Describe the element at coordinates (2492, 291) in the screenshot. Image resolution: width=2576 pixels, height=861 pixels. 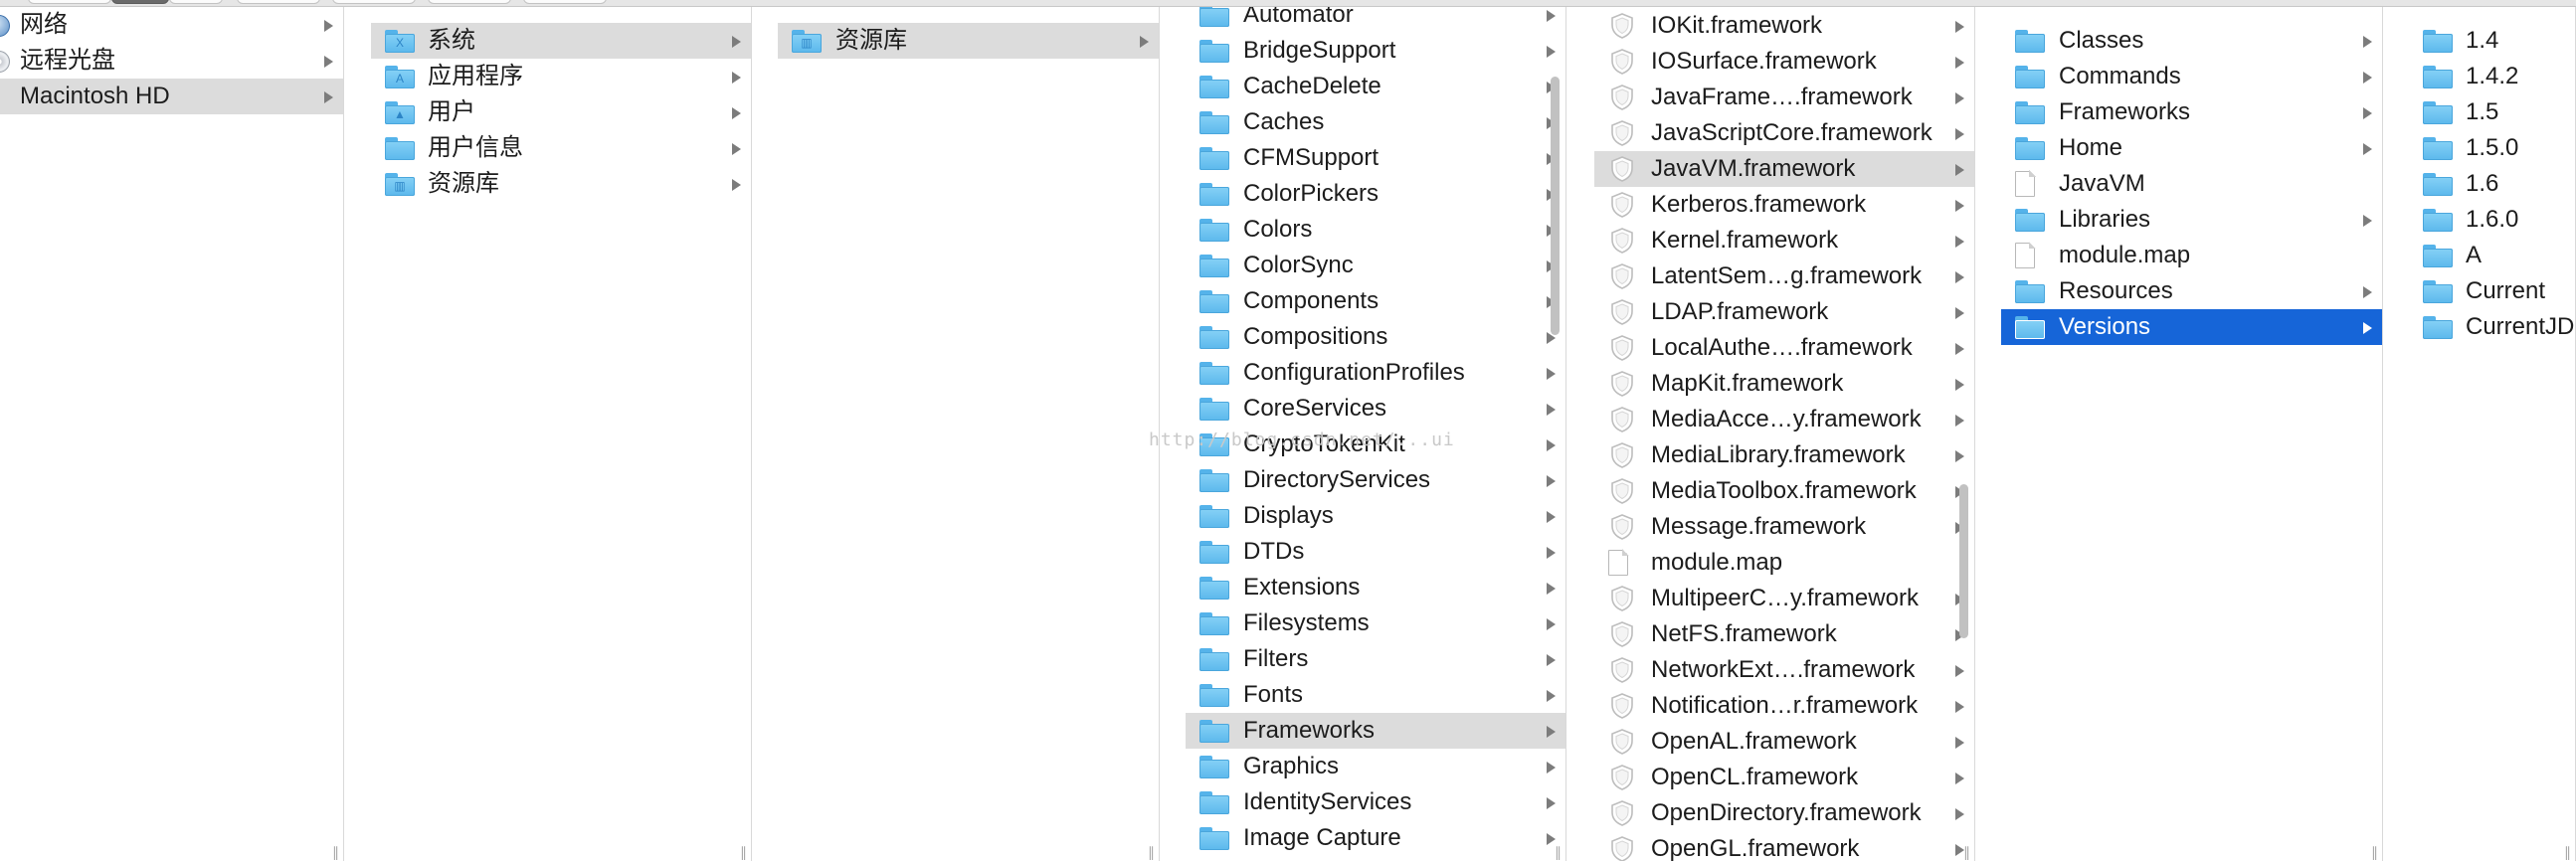
I see `list-item: Current` at that location.